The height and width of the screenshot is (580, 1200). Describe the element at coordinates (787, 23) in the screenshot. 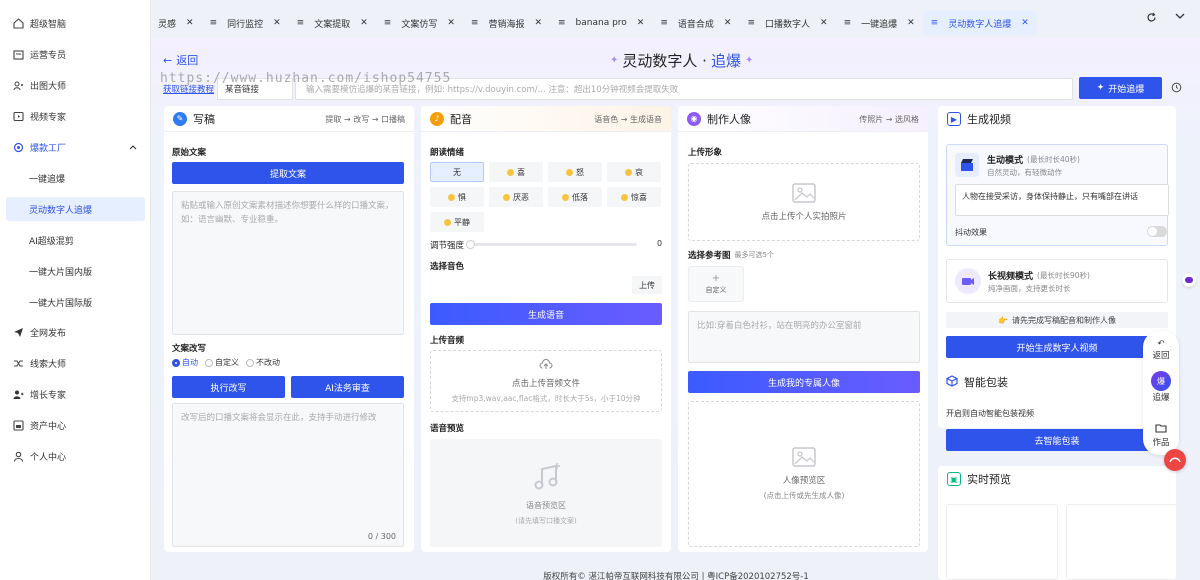

I see `tab-talking-avatar: ≡ 口播数字人 ✕` at that location.